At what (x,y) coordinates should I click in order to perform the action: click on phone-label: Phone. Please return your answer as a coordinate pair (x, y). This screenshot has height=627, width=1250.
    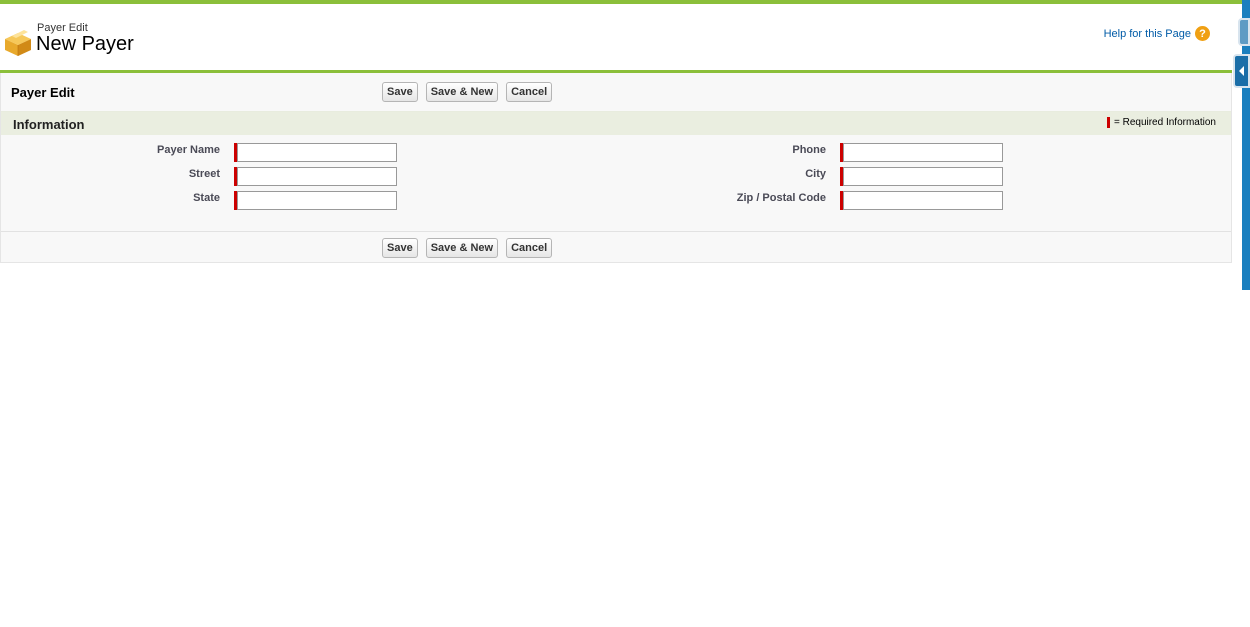
    Looking at the image, I should click on (809, 150).